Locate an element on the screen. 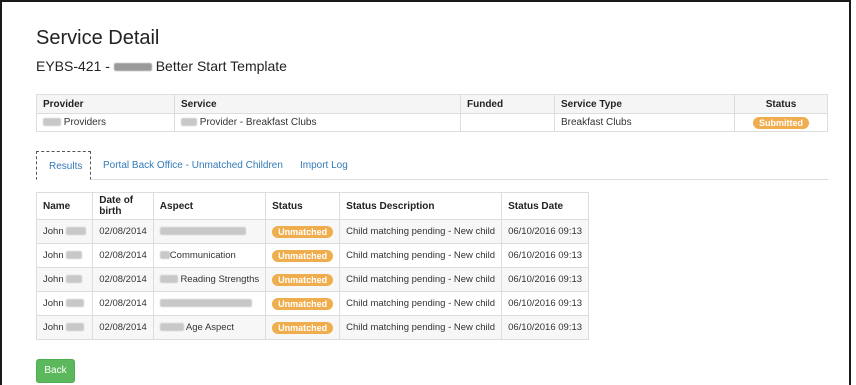 Image resolution: width=856 pixels, height=385 pixels. status-cell: Submitted is located at coordinates (781, 122).